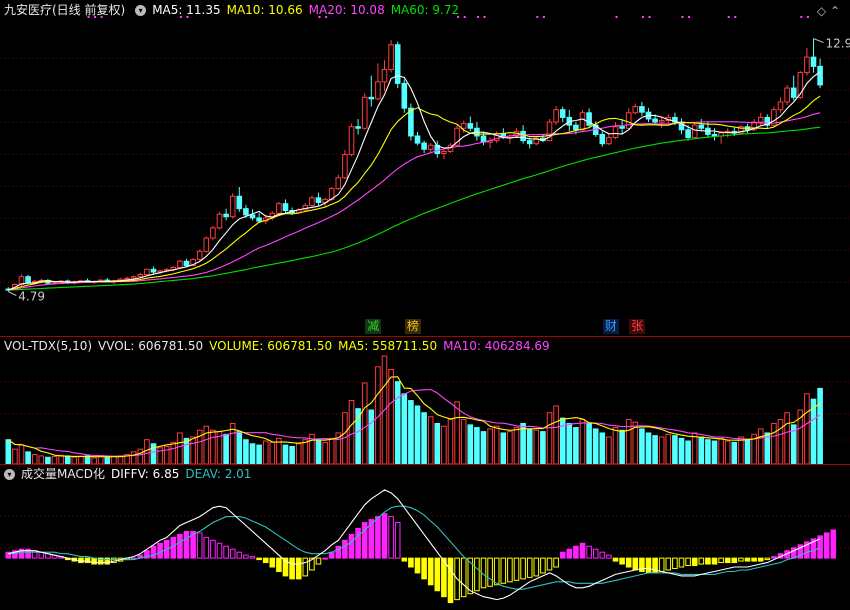 Image resolution: width=850 pixels, height=610 pixels. I want to click on event-marker: 张, so click(637, 326).